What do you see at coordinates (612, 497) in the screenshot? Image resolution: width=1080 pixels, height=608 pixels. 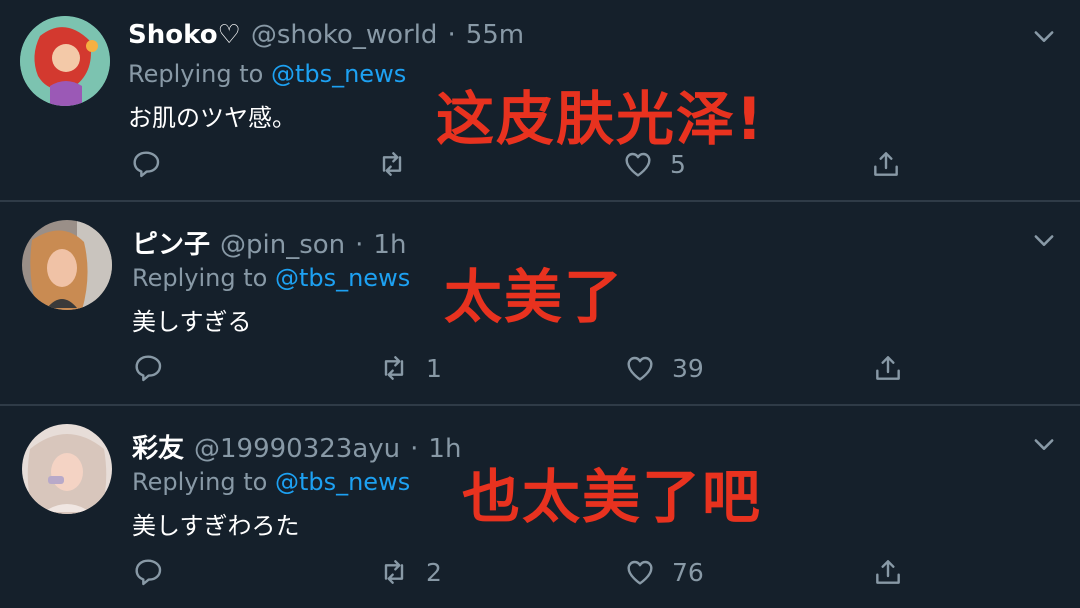 I see `overlay-caption: 也太美了吧` at bounding box center [612, 497].